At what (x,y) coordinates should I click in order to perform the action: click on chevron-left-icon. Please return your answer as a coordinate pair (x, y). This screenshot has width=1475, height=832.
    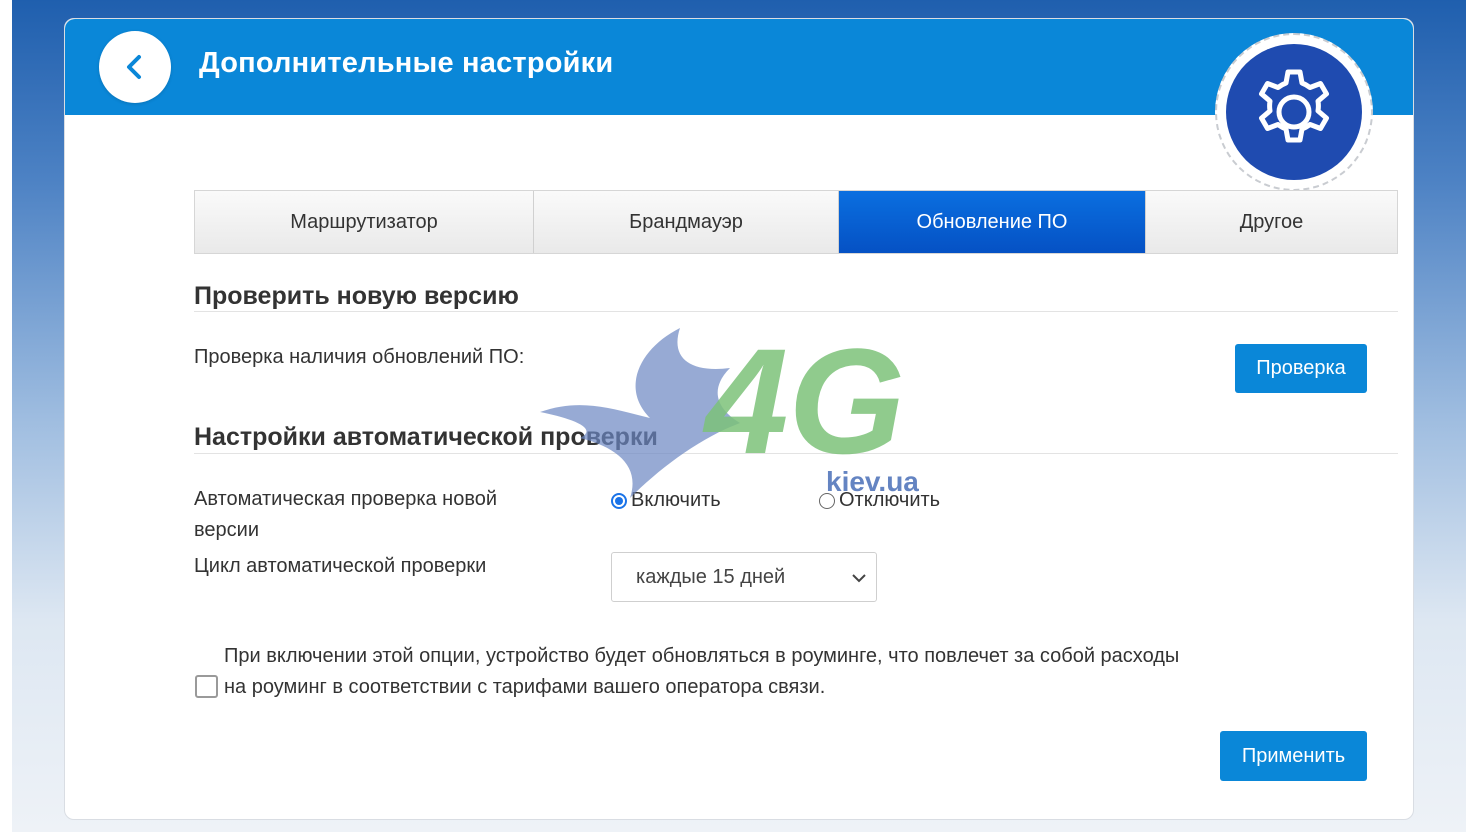
    Looking at the image, I should click on (134, 67).